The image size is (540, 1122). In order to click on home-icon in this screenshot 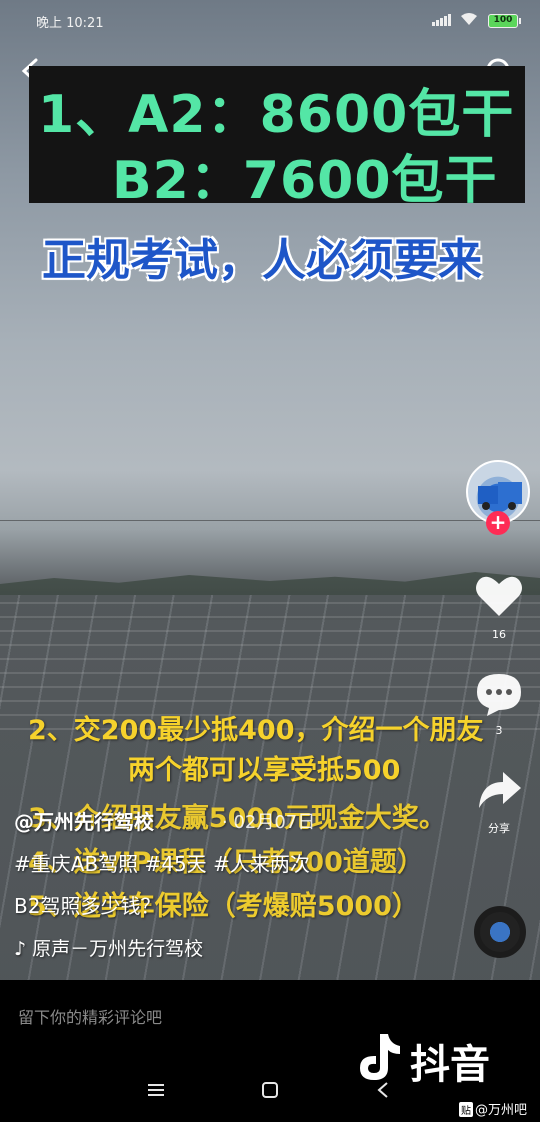, I will do `click(270, 1090)`.